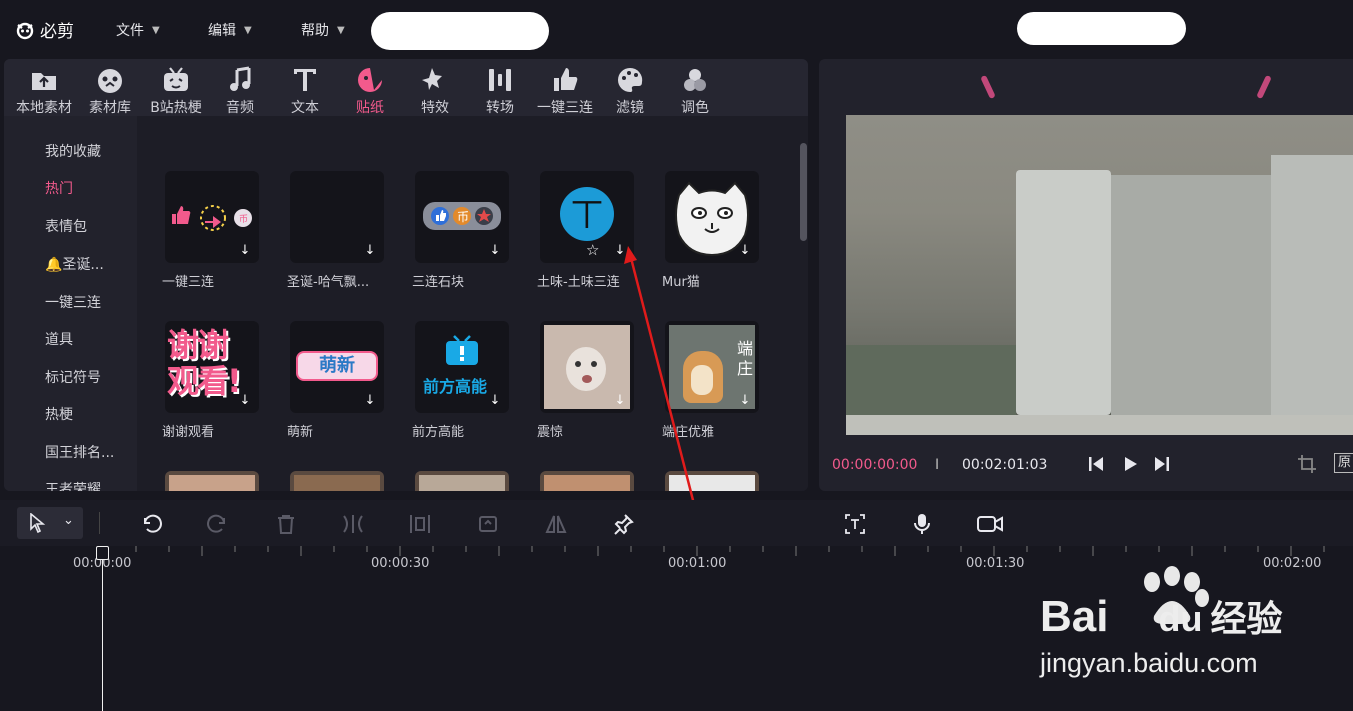  I want to click on time-label: 00:01:30, so click(995, 563).